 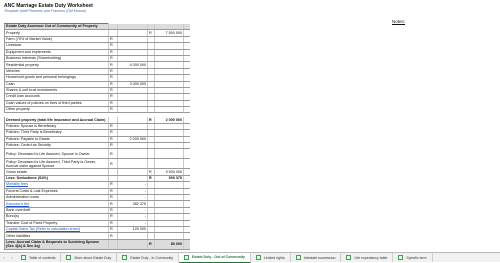 What do you see at coordinates (416, 257) in the screenshot?
I see `sheet-tab-label: Specific term` at bounding box center [416, 257].